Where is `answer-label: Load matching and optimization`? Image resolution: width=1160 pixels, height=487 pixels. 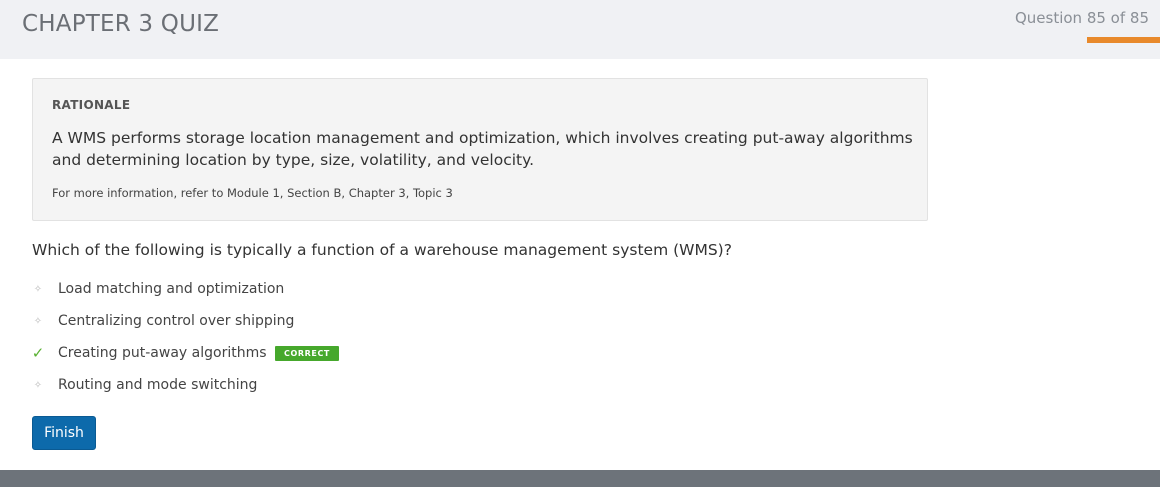
answer-label: Load matching and optimization is located at coordinates (171, 289).